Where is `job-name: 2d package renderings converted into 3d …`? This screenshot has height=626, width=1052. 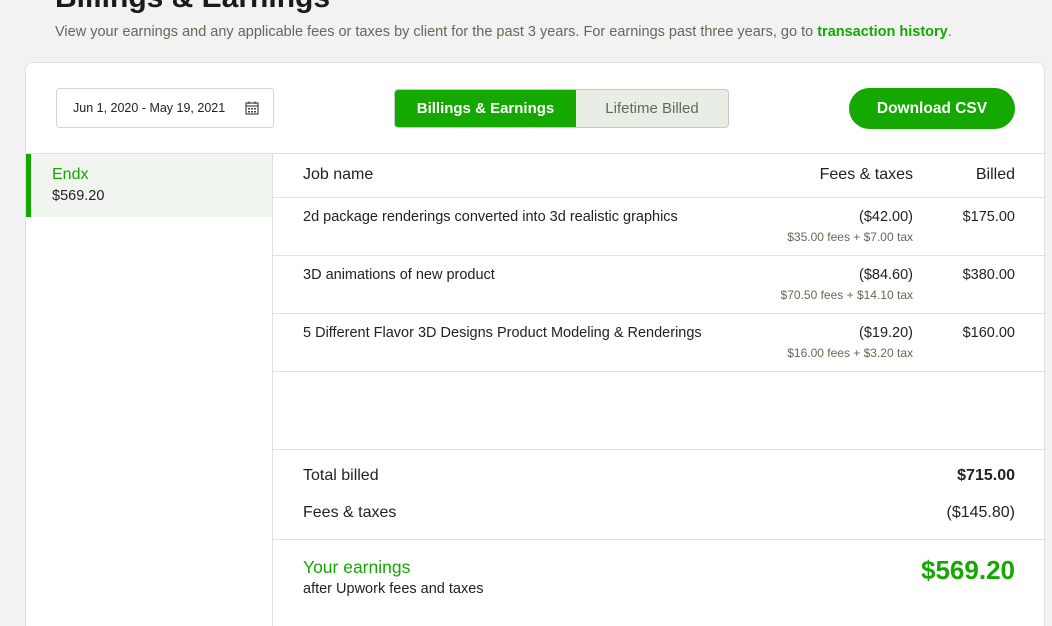 job-name: 2d package renderings converted into 3d … is located at coordinates (490, 217).